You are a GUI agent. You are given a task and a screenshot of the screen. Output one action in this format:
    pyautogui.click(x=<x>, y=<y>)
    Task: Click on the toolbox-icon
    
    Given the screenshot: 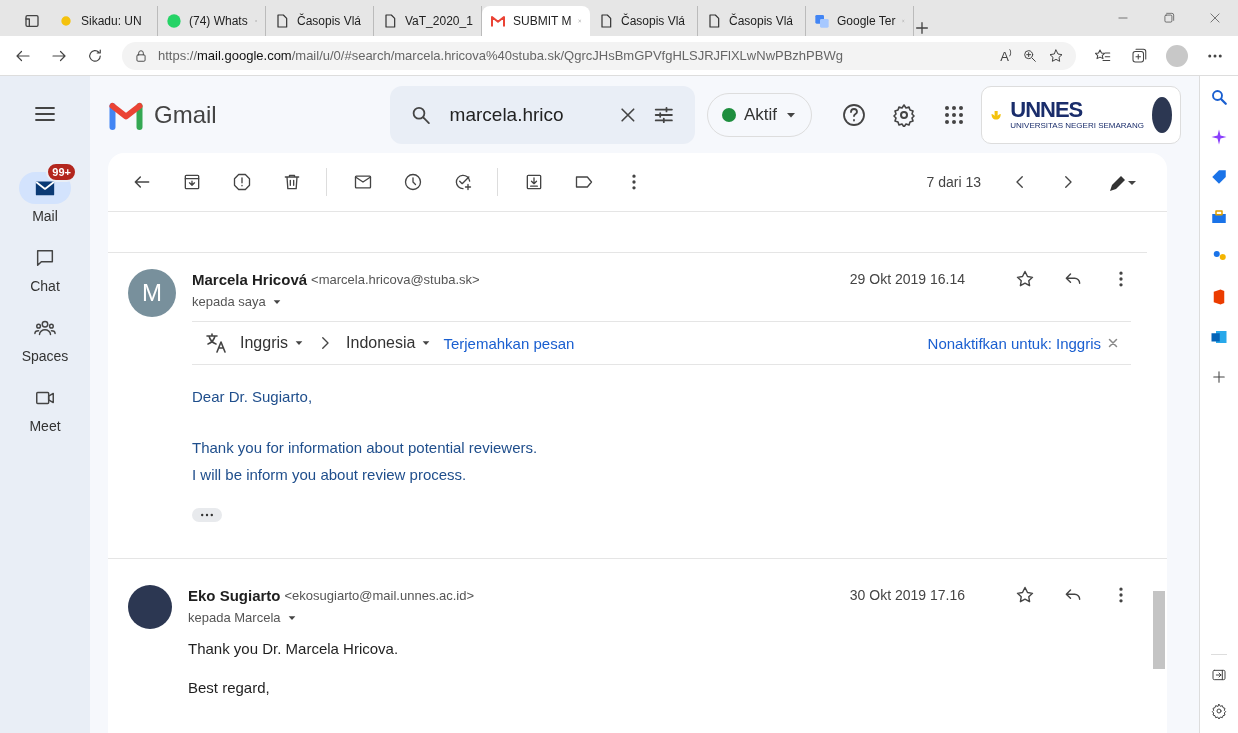 What is the action you would take?
    pyautogui.click(x=1219, y=217)
    